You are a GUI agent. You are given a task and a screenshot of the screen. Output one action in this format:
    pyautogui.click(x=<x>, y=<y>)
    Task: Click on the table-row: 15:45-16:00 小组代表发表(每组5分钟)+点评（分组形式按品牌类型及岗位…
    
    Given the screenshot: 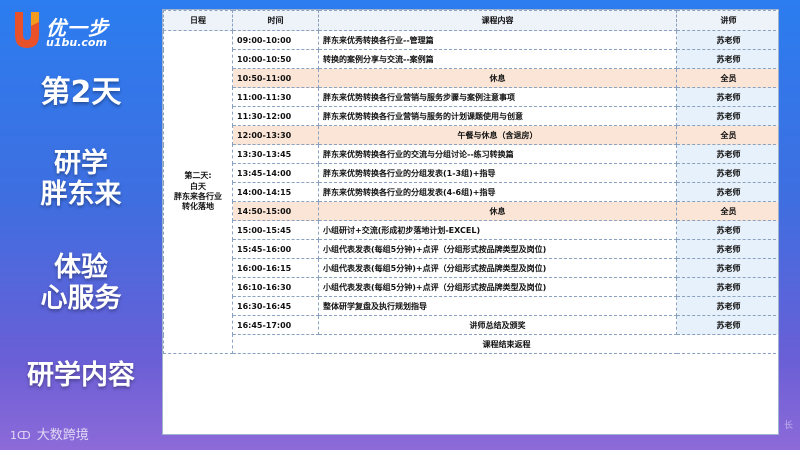 What is the action you would take?
    pyautogui.click(x=471, y=249)
    